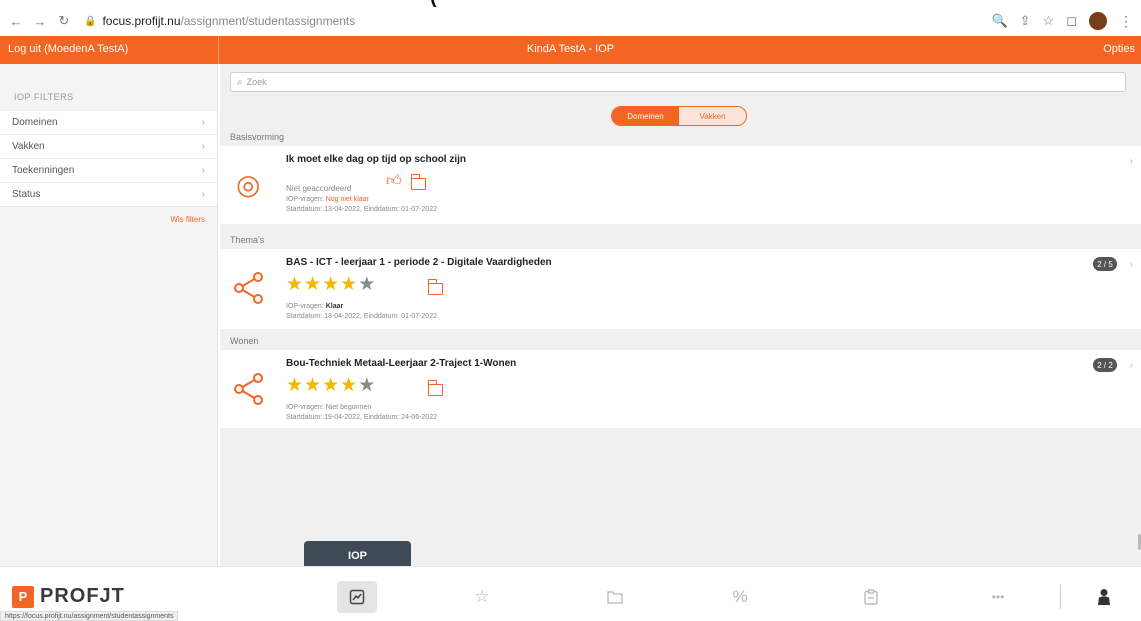 Image resolution: width=1141 pixels, height=621 pixels. Describe the element at coordinates (240, 82) in the screenshot. I see `search-icon: ⌕` at that location.